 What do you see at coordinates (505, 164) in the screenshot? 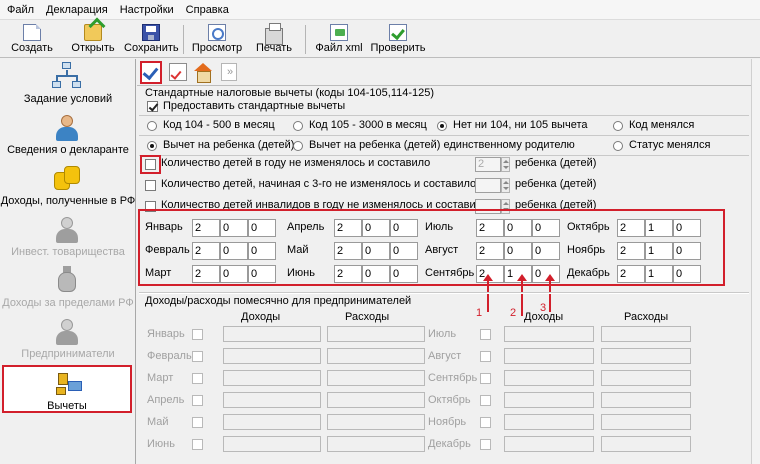
I see `children-unchanged-spinner` at bounding box center [505, 164].